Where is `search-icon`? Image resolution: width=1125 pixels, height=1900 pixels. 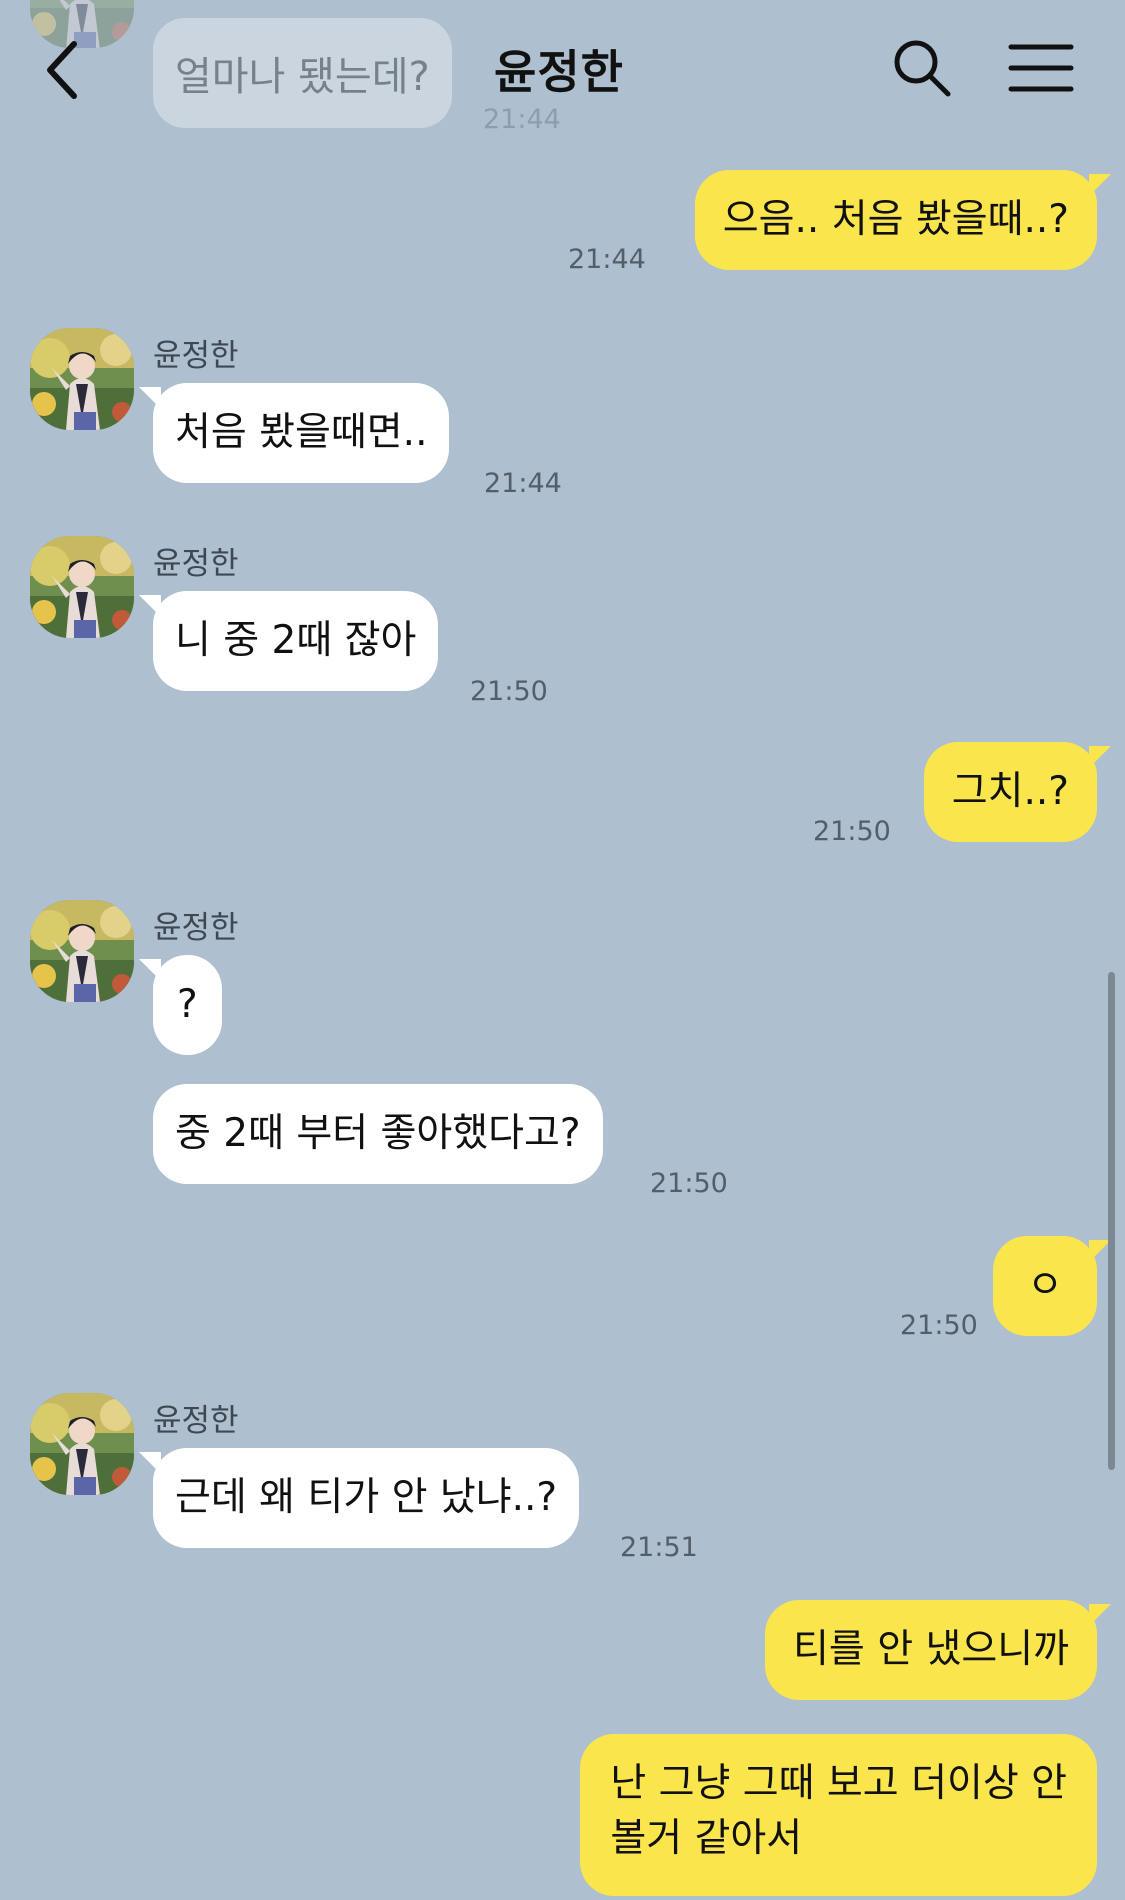 search-icon is located at coordinates (922, 68).